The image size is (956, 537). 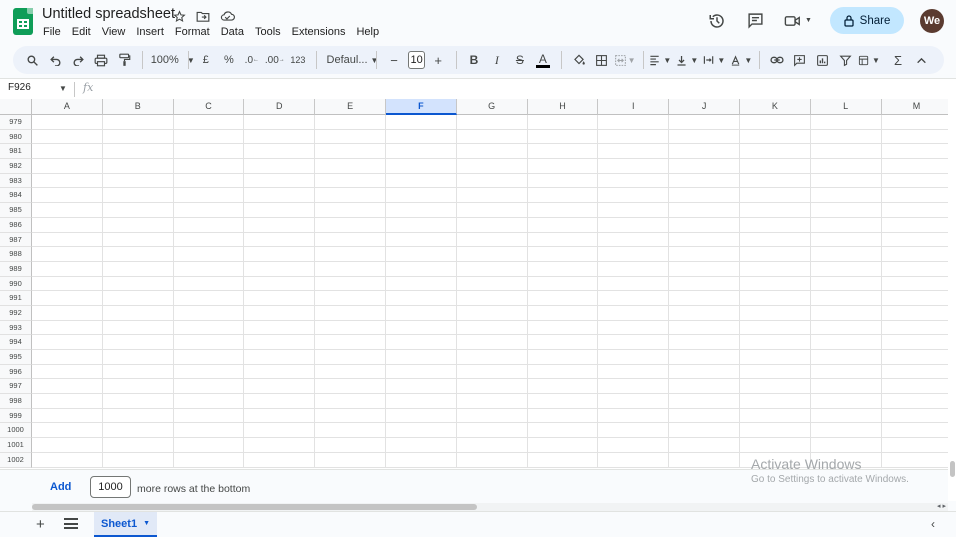 What do you see at coordinates (869, 60) in the screenshot?
I see `filter-views-icon: ▼` at bounding box center [869, 60].